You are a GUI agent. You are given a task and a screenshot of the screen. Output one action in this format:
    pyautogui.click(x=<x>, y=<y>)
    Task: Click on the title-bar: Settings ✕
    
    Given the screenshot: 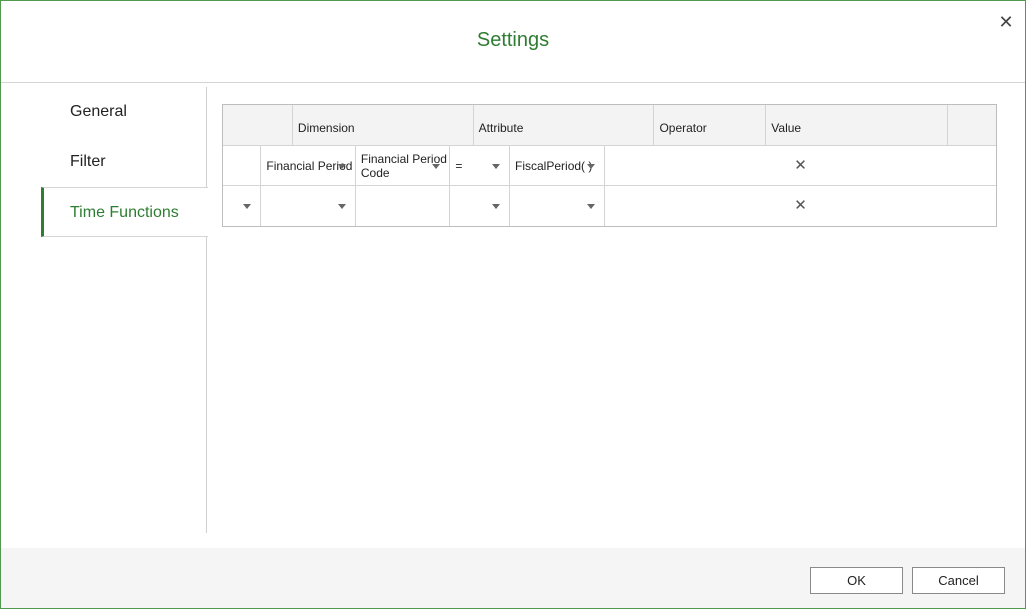 What is the action you would take?
    pyautogui.click(x=513, y=42)
    